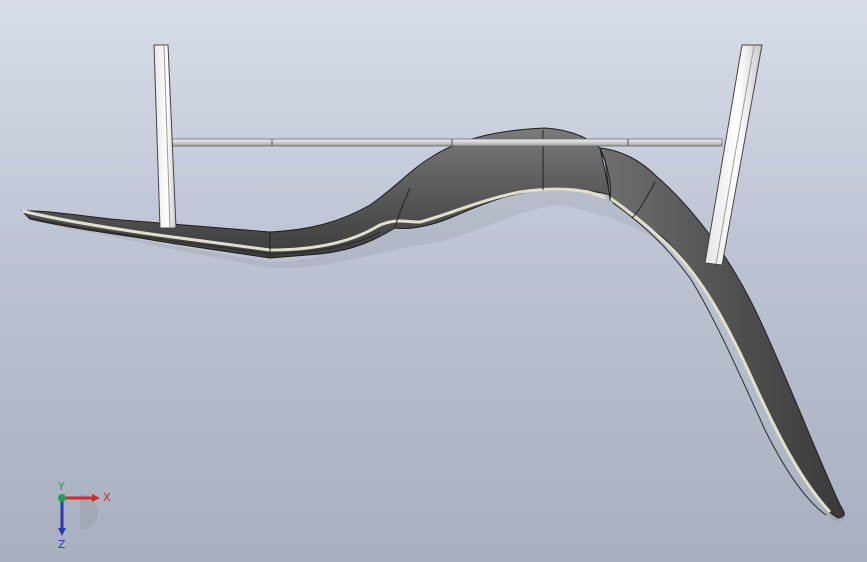  What do you see at coordinates (62, 544) in the screenshot?
I see `z-axis-label: Z` at bounding box center [62, 544].